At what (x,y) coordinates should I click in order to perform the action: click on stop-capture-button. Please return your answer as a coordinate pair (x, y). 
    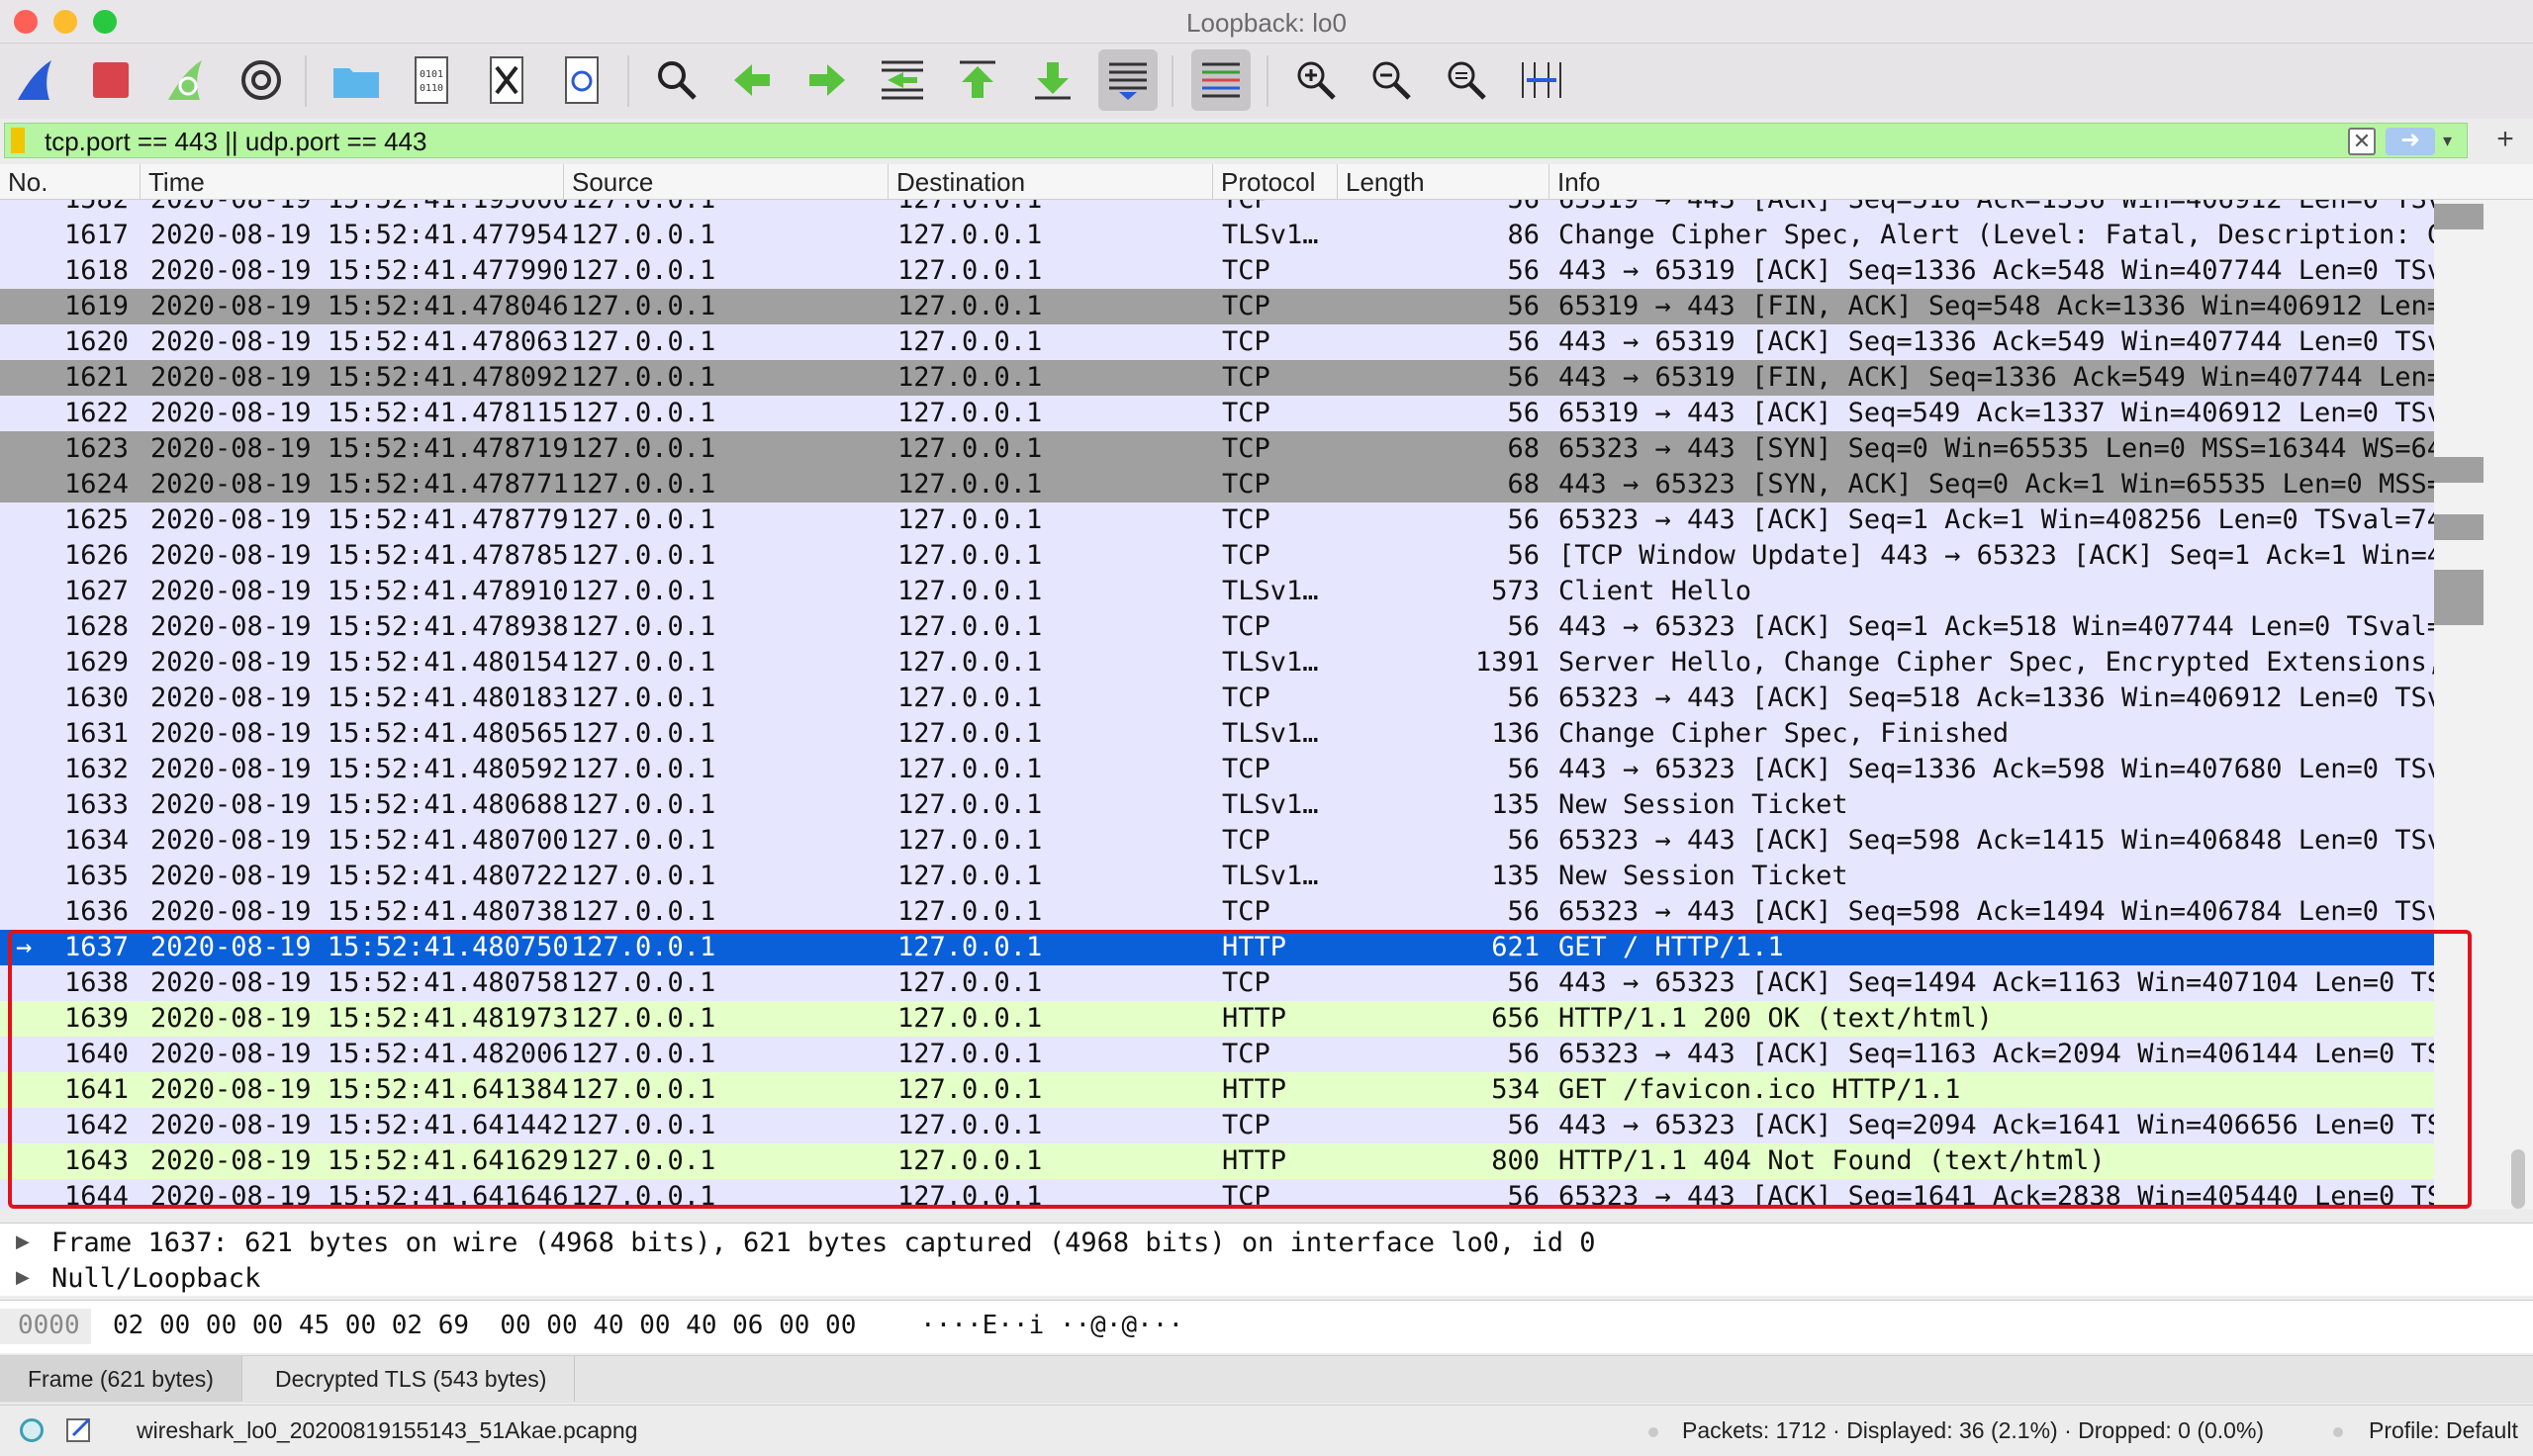
    Looking at the image, I should click on (111, 80).